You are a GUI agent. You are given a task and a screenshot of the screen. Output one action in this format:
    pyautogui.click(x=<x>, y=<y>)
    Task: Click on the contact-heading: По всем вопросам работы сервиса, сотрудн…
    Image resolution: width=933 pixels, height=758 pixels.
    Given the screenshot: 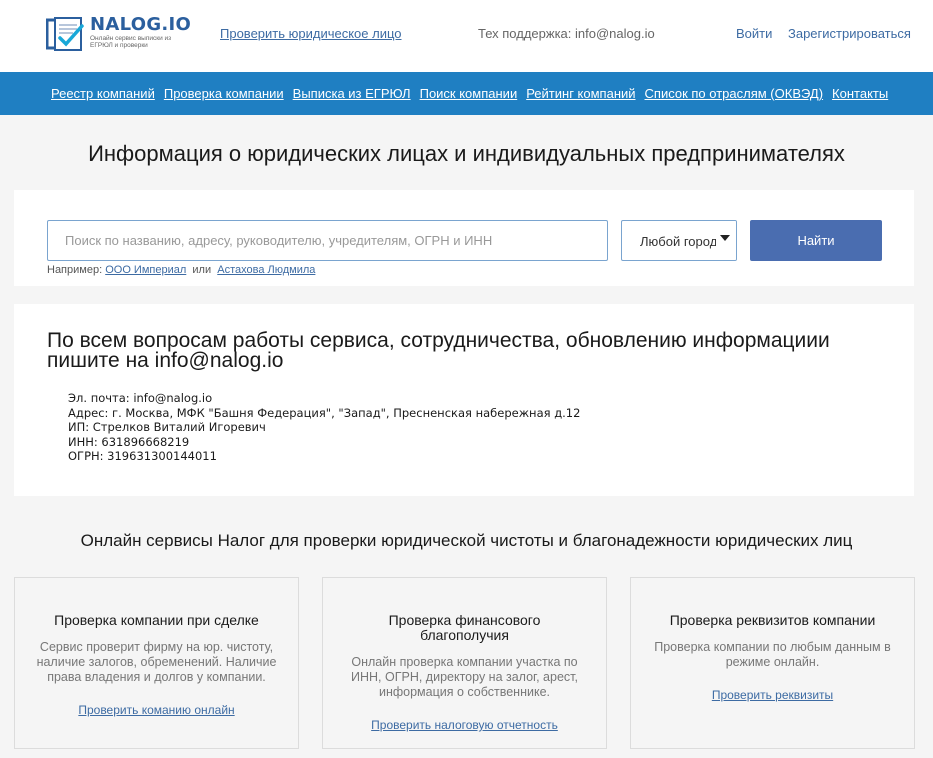 What is the action you would take?
    pyautogui.click(x=438, y=350)
    